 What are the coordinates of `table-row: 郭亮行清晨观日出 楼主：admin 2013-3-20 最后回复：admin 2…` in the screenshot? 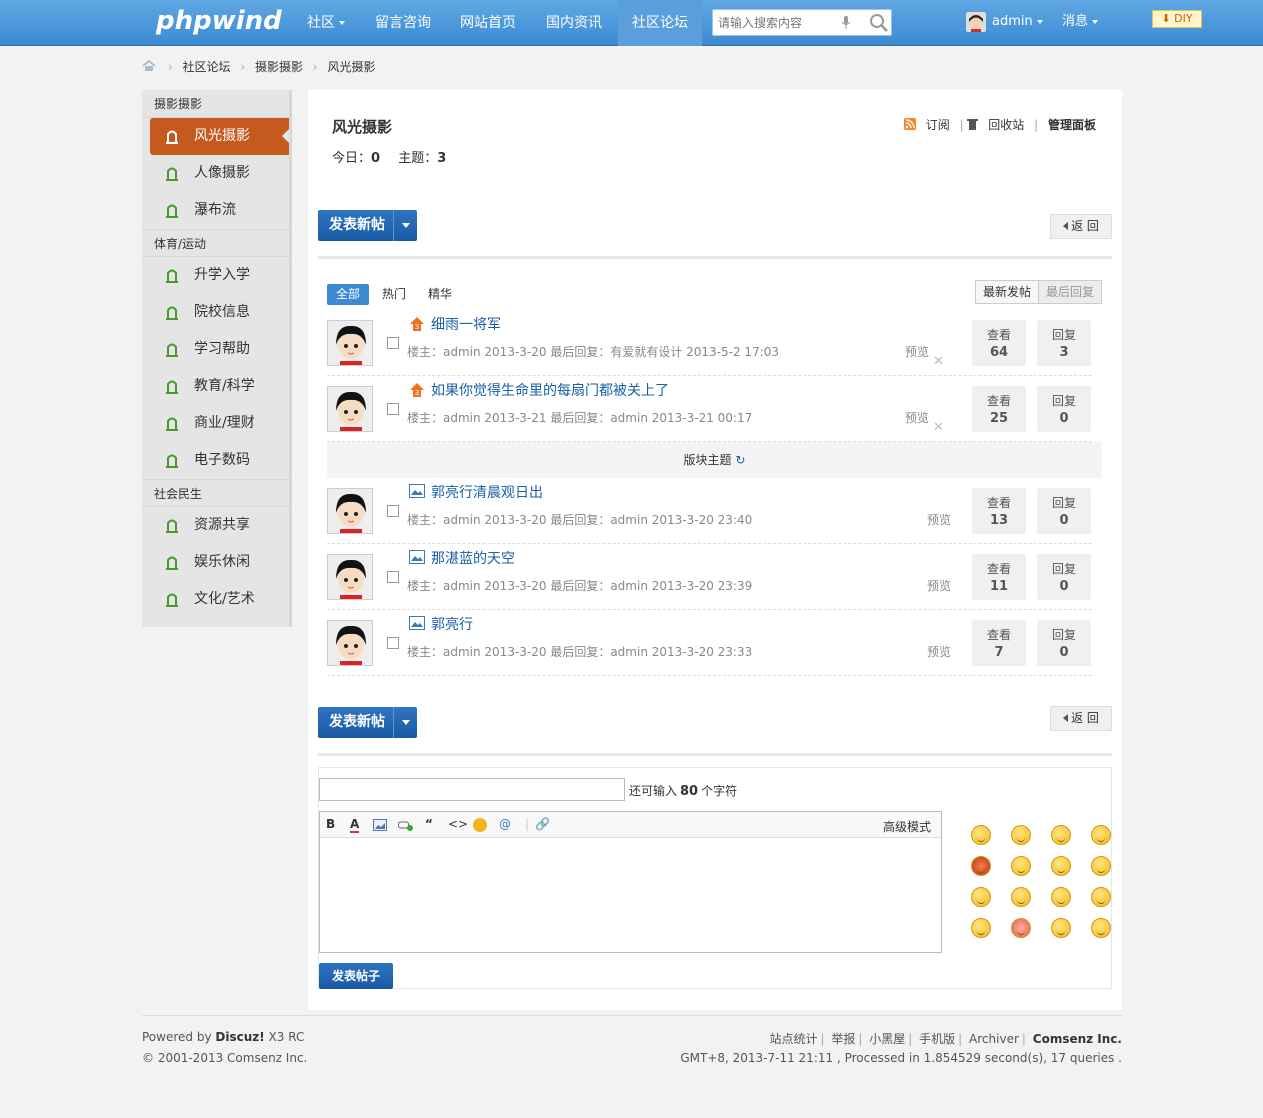 It's located at (709, 511).